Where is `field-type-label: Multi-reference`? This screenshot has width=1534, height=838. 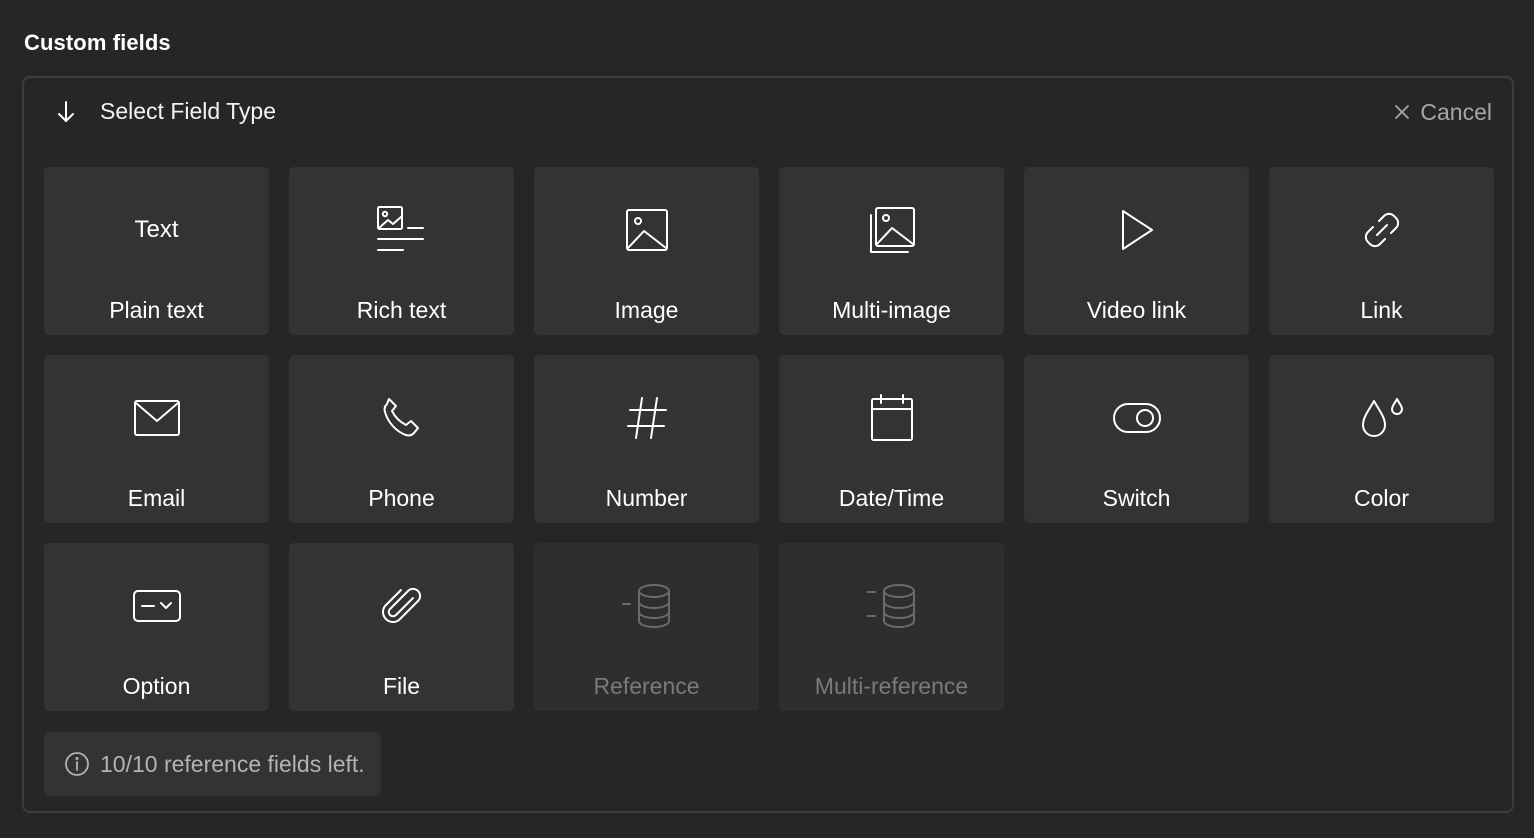
field-type-label: Multi-reference is located at coordinates (891, 686).